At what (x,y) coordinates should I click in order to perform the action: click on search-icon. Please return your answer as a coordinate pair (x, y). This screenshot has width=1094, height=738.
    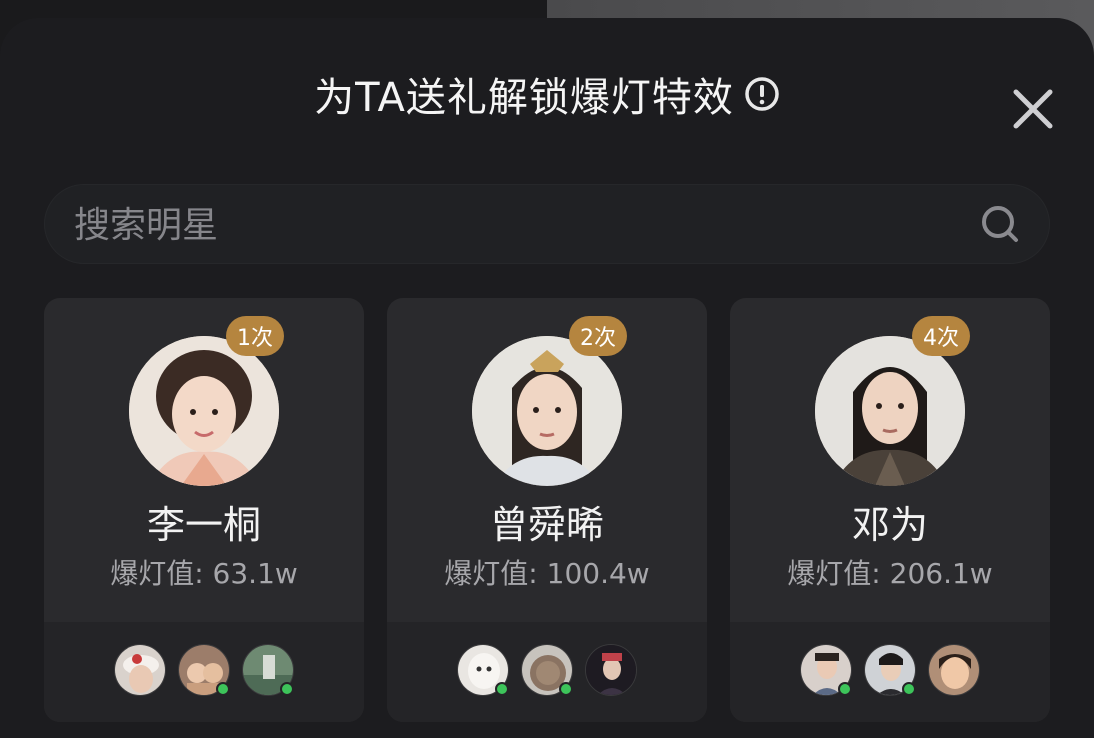
    Looking at the image, I should click on (1000, 224).